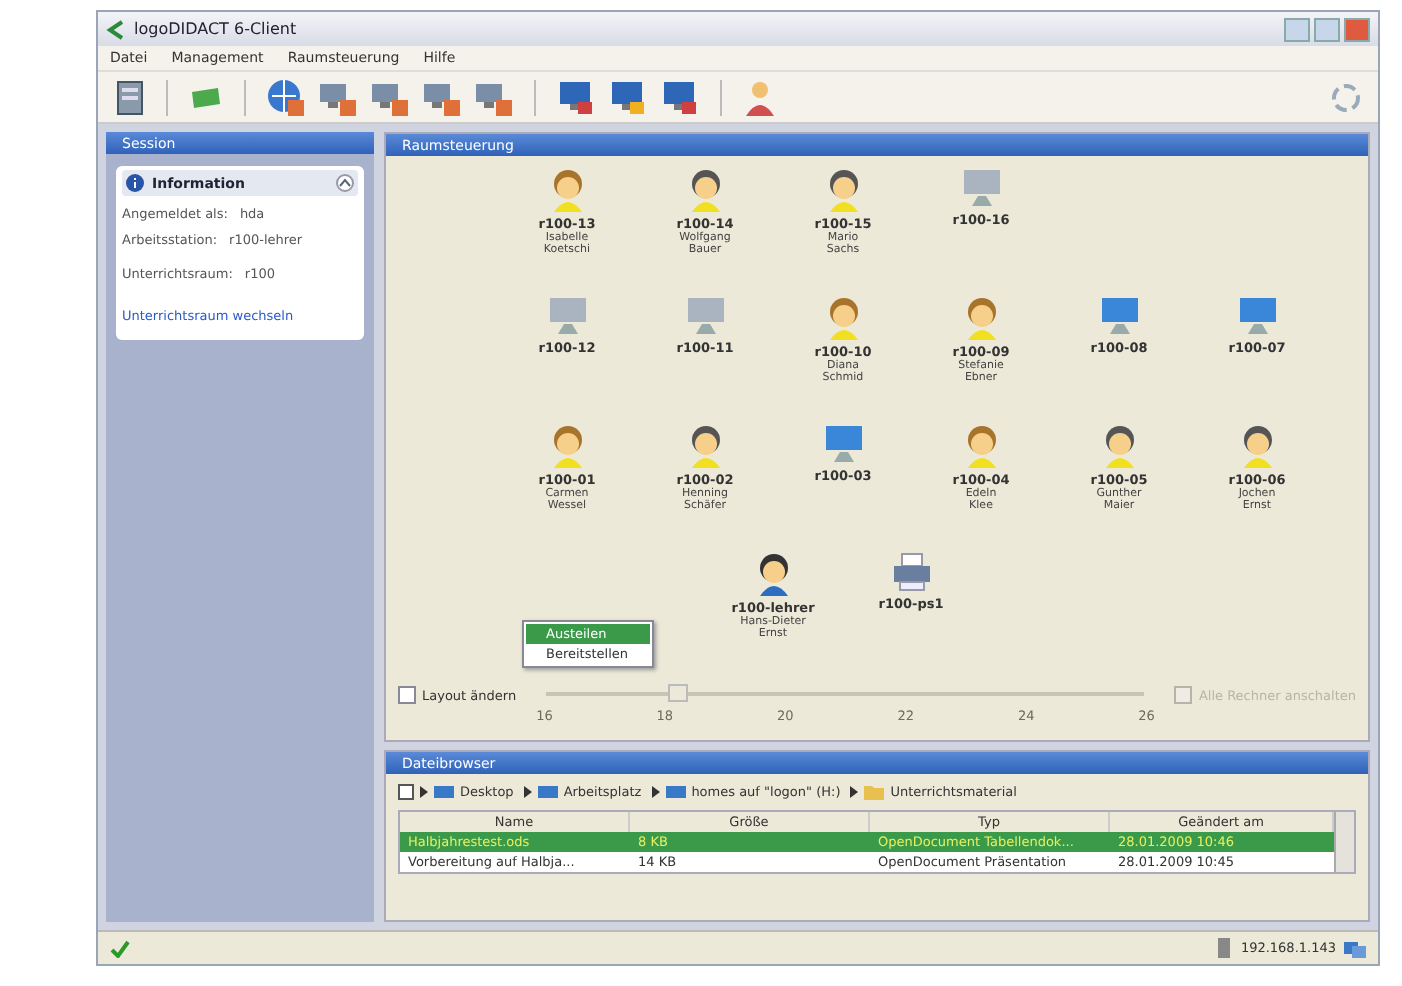 The width and height of the screenshot is (1402, 986). Describe the element at coordinates (286, 97) in the screenshot. I see `globe-icon` at that location.